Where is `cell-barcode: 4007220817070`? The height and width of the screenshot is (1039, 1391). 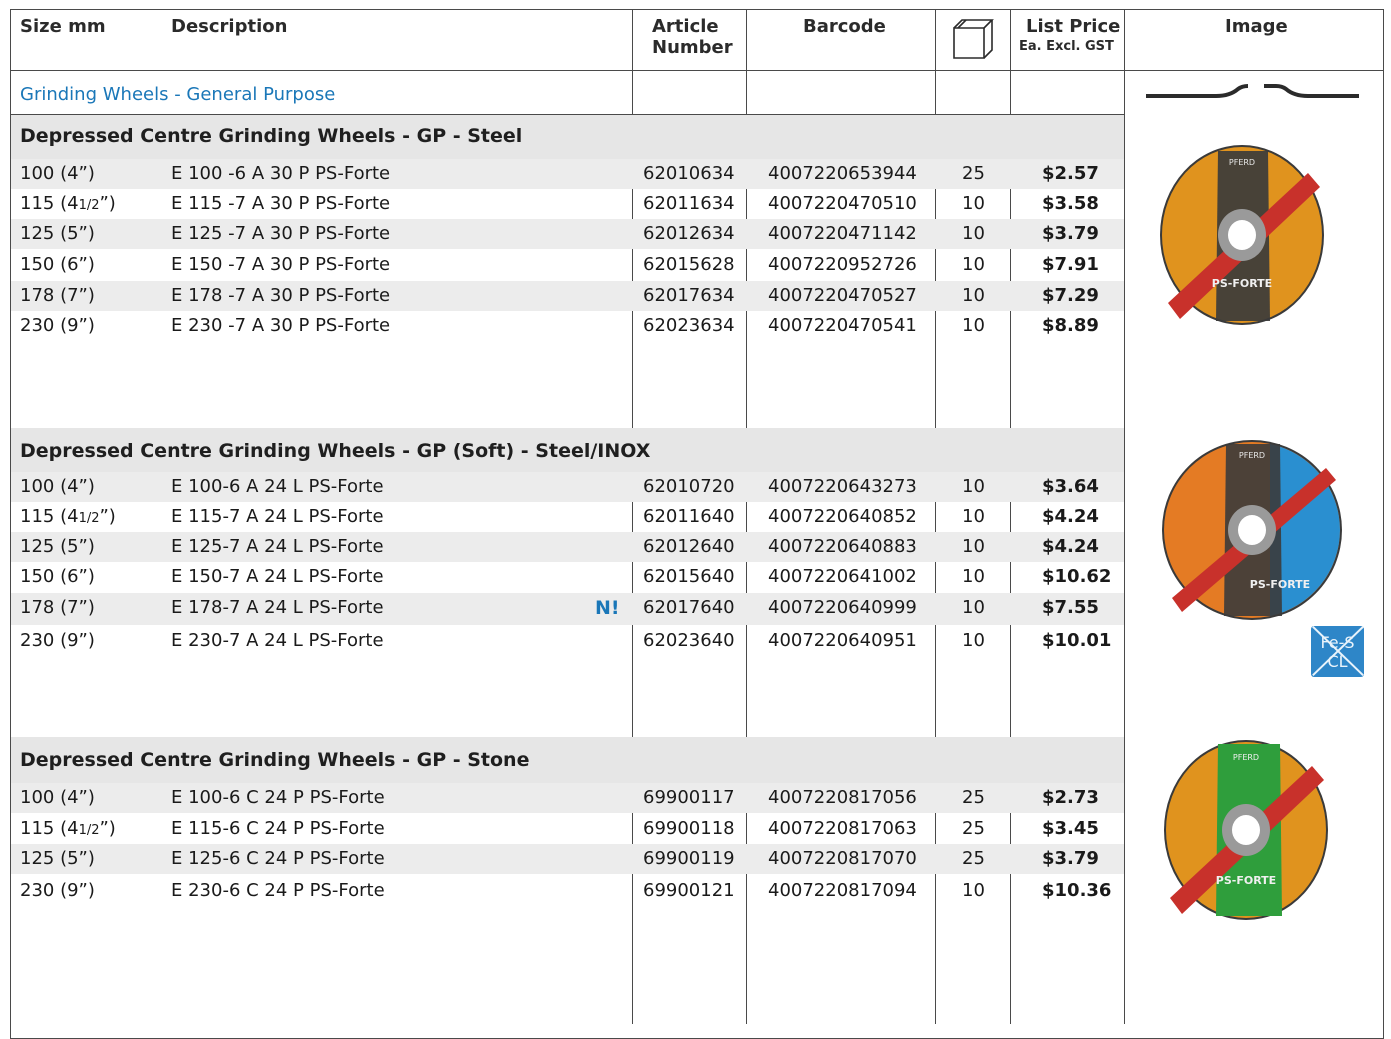
cell-barcode: 4007220817070 is located at coordinates (842, 858).